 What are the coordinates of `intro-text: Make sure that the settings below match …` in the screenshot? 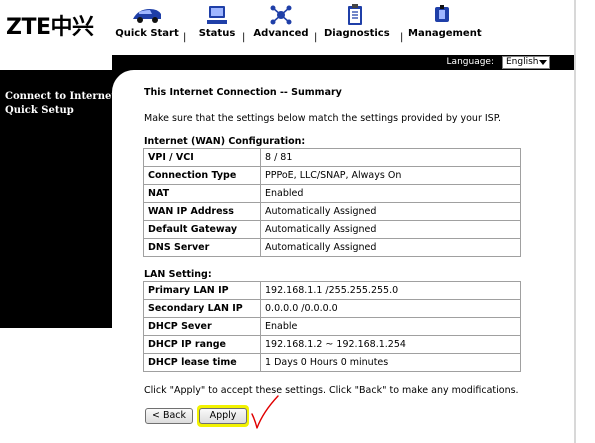 It's located at (322, 118).